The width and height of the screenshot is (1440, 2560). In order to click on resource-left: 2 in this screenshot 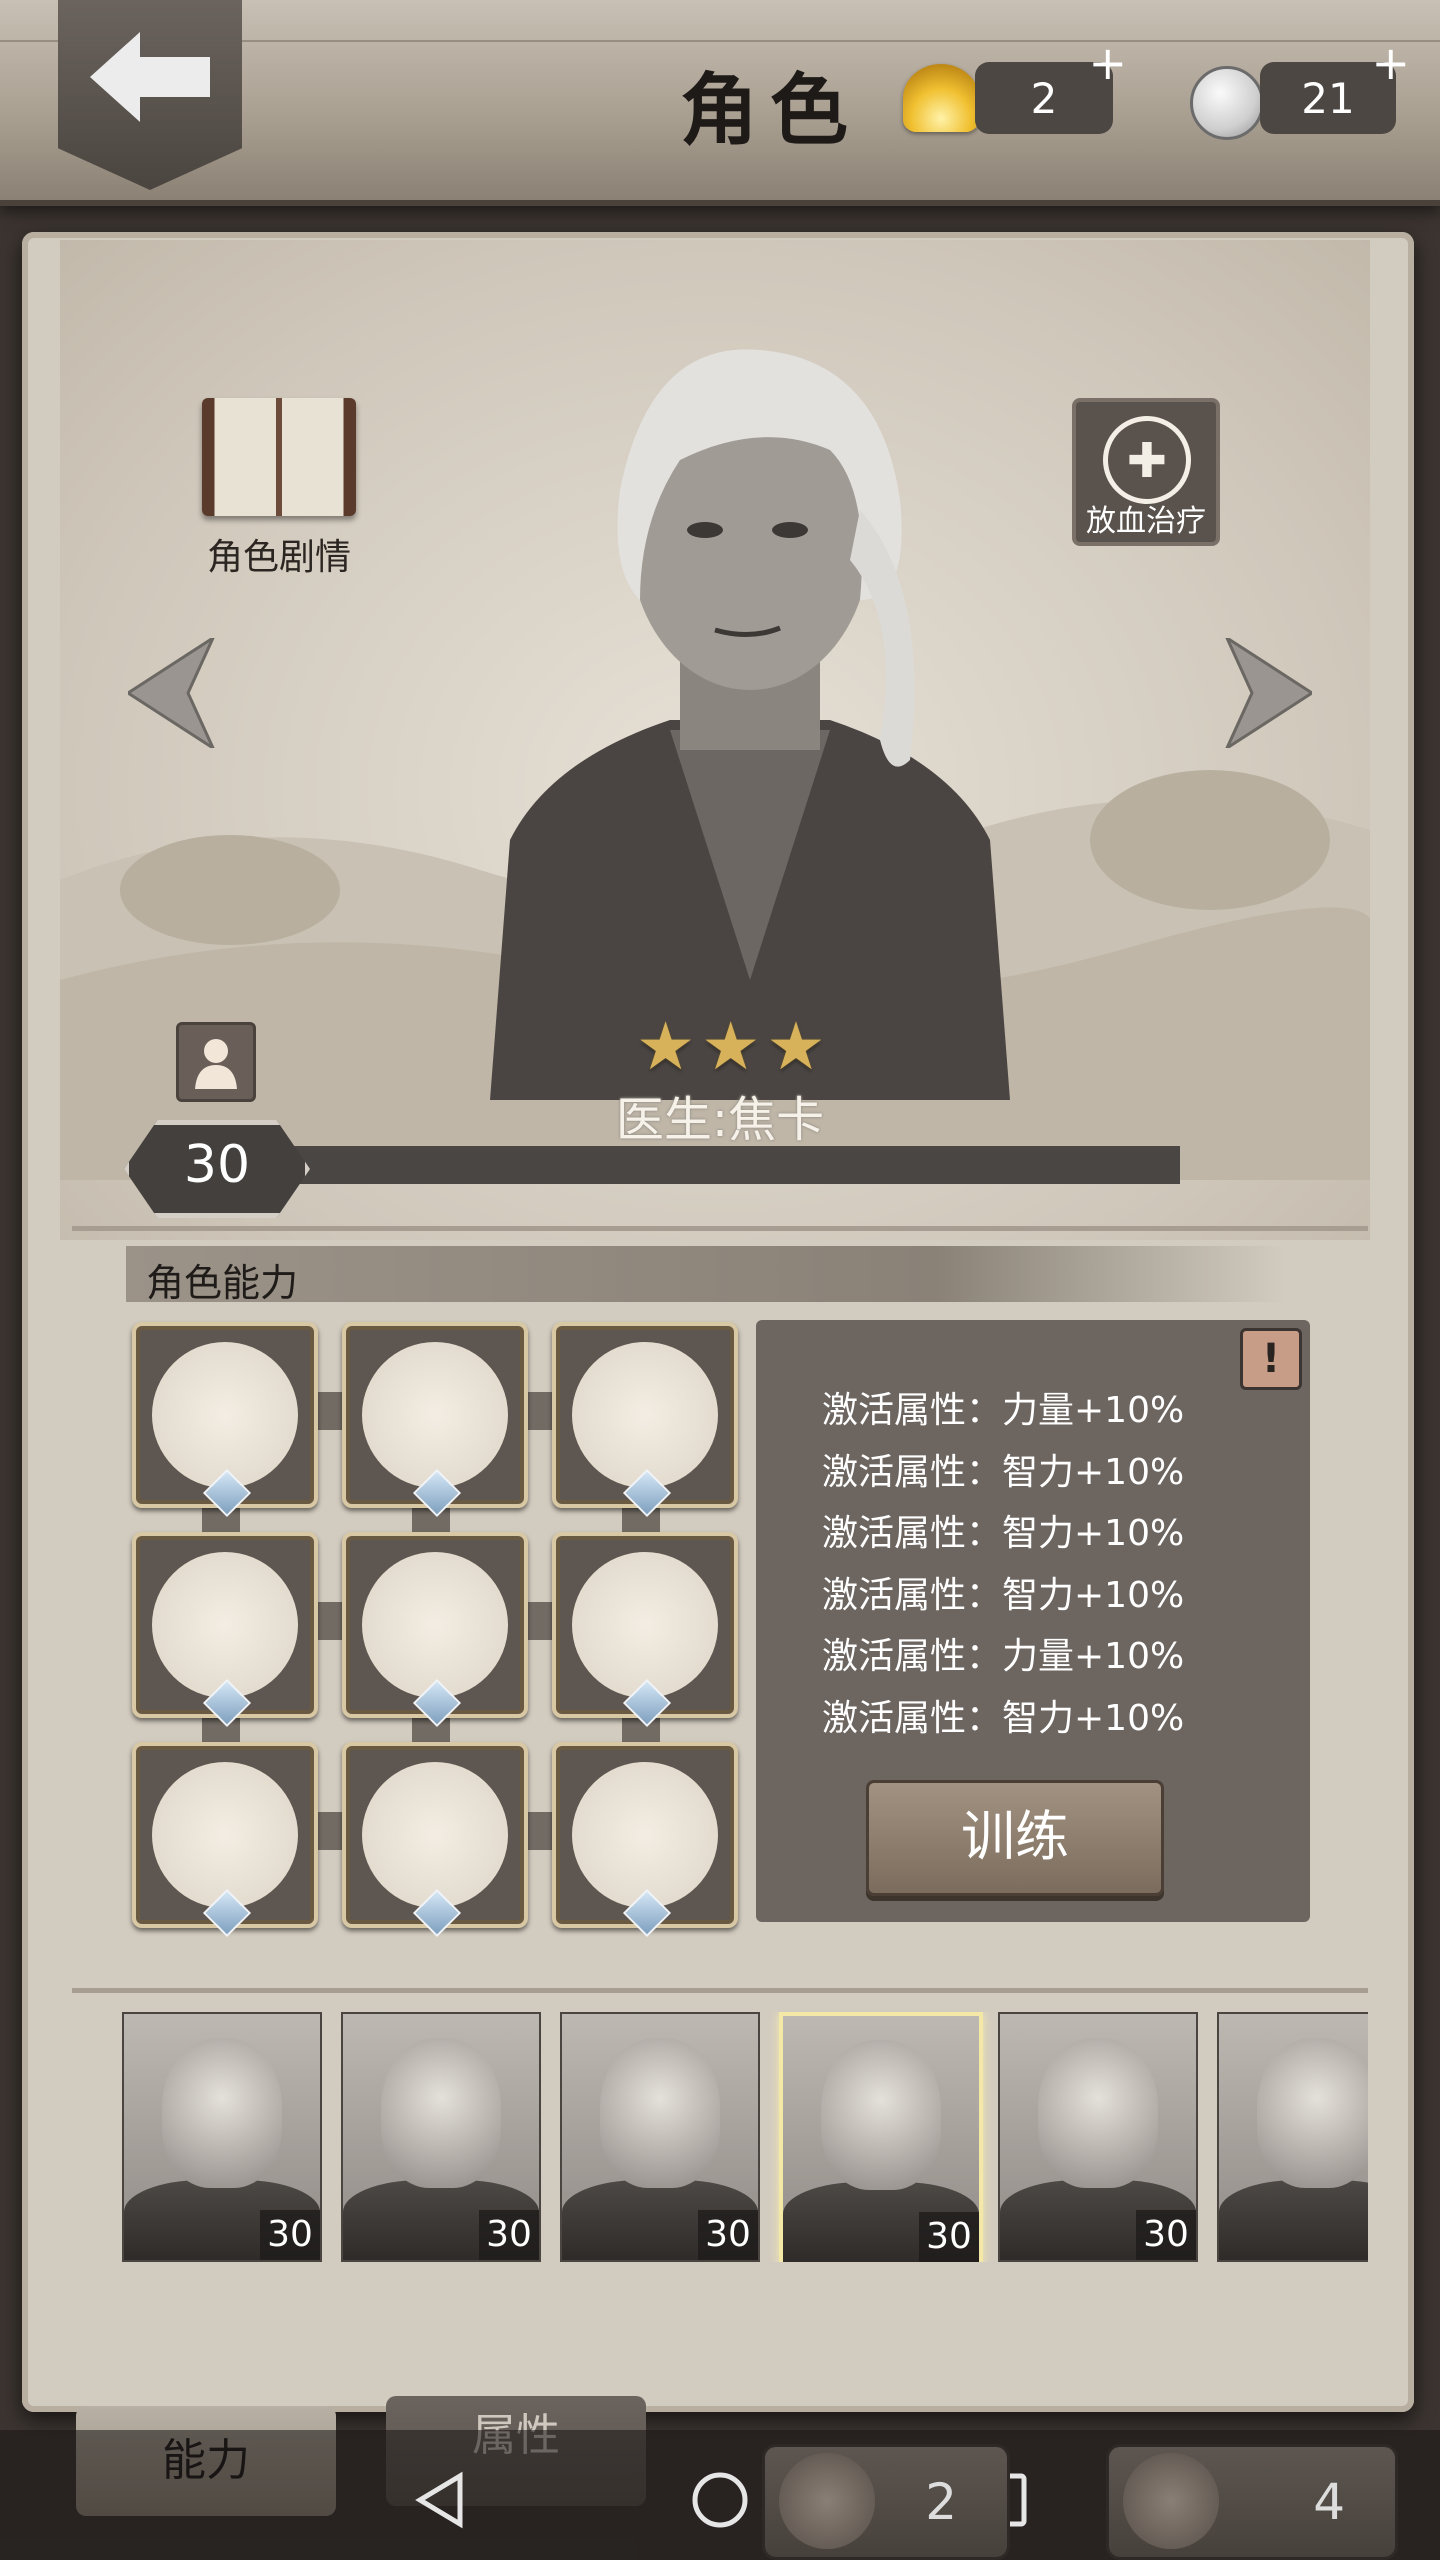, I will do `click(886, 2502)`.